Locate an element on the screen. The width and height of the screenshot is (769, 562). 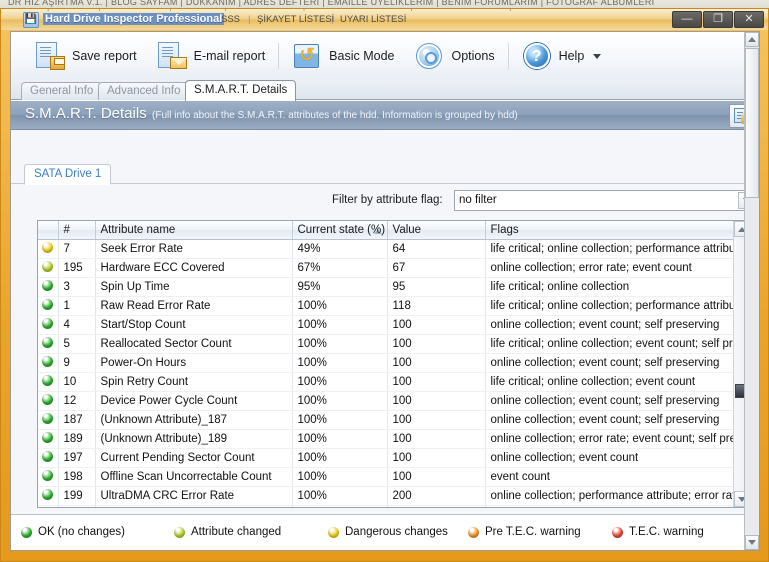
gear-icon is located at coordinates (429, 56).